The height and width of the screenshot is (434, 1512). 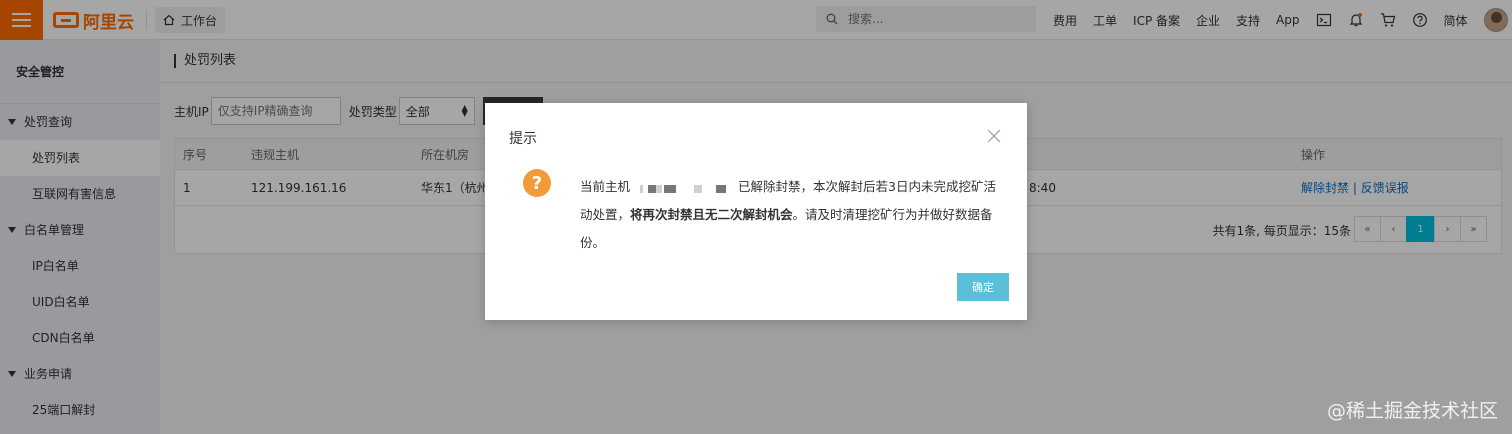 What do you see at coordinates (1412, 411) in the screenshot?
I see `watermark: @稀土掘金技术社区` at bounding box center [1412, 411].